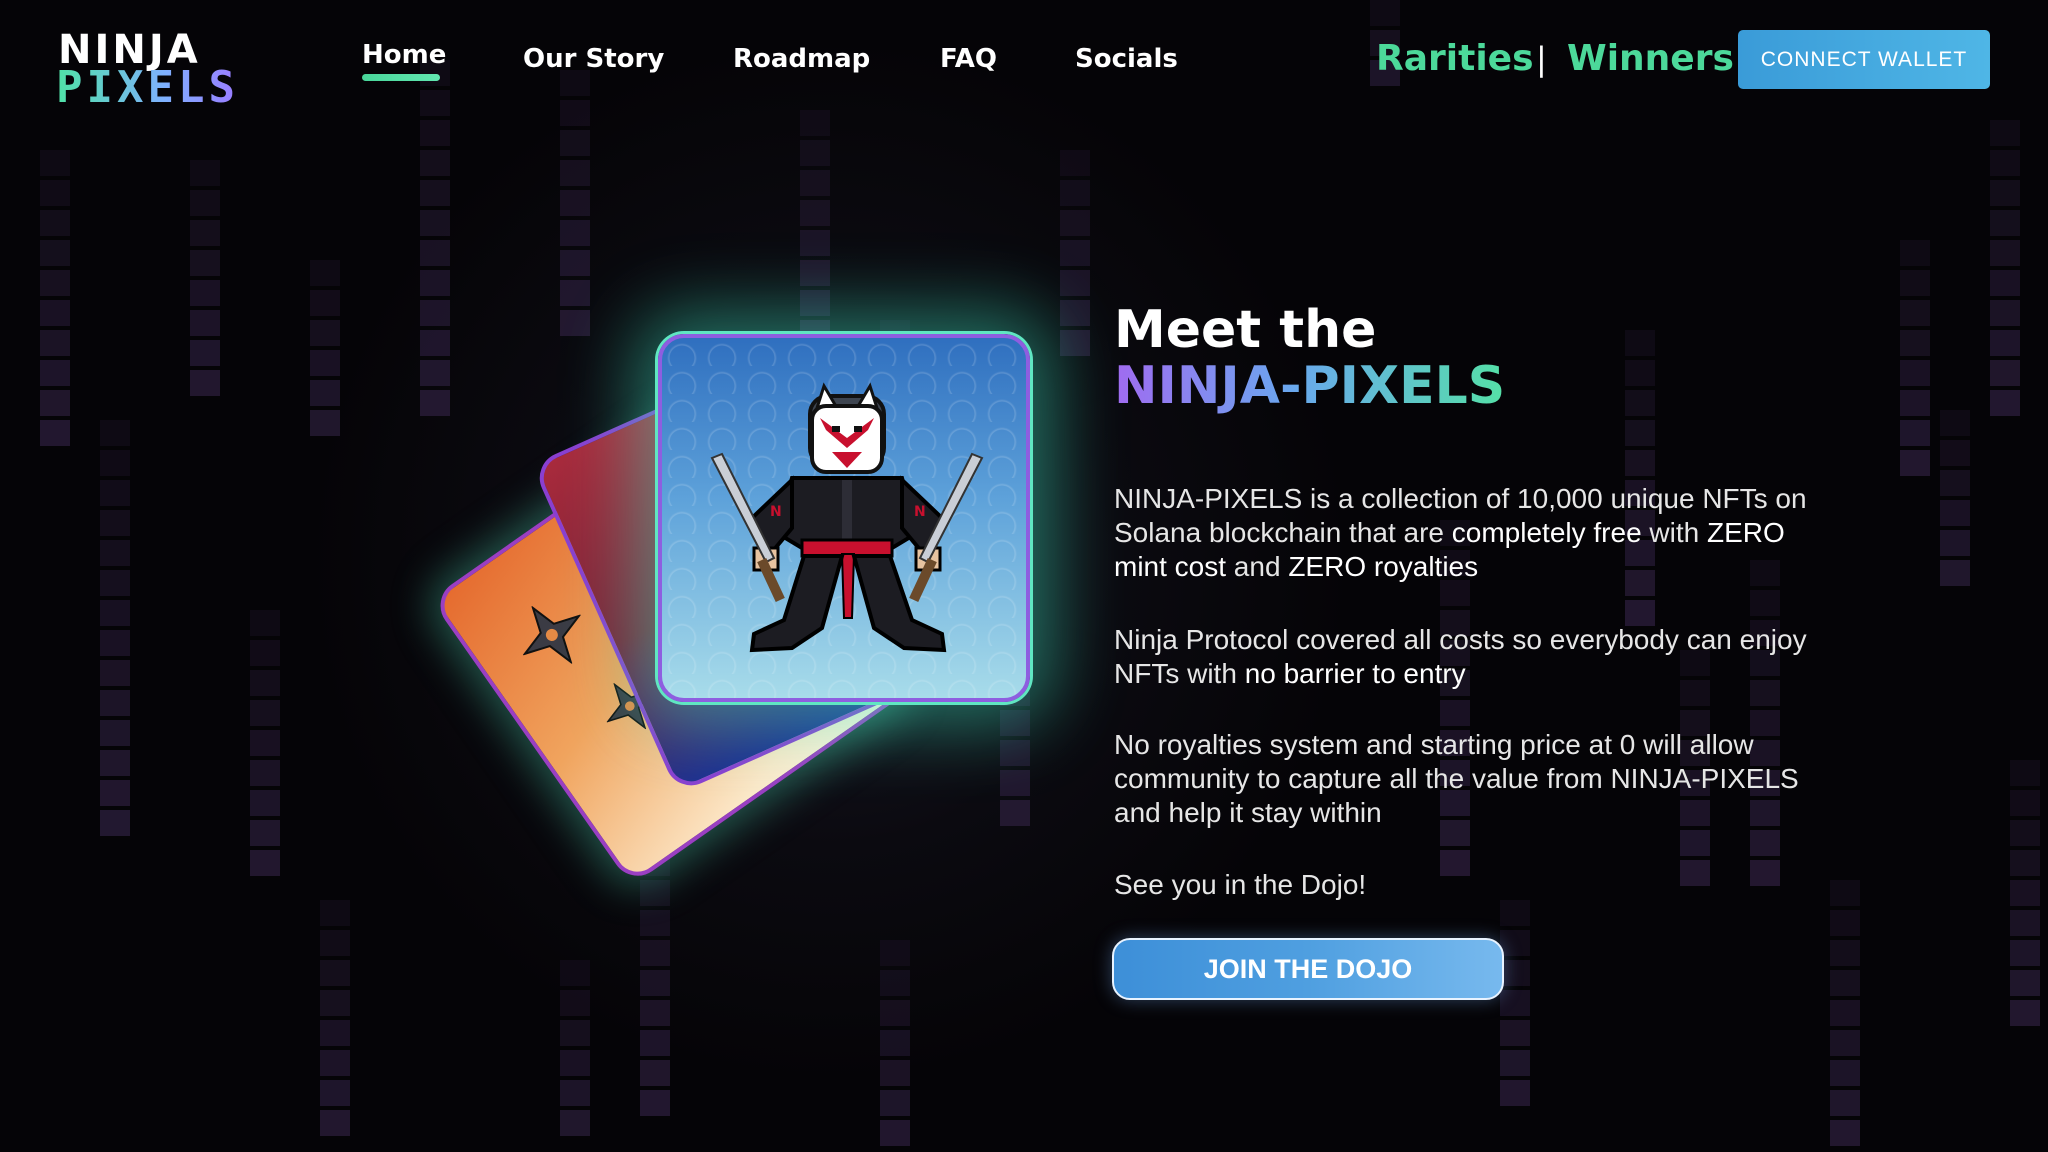 The image size is (2048, 1152). I want to click on hero-paragraph-4: See you in the Dojo!, so click(1240, 884).